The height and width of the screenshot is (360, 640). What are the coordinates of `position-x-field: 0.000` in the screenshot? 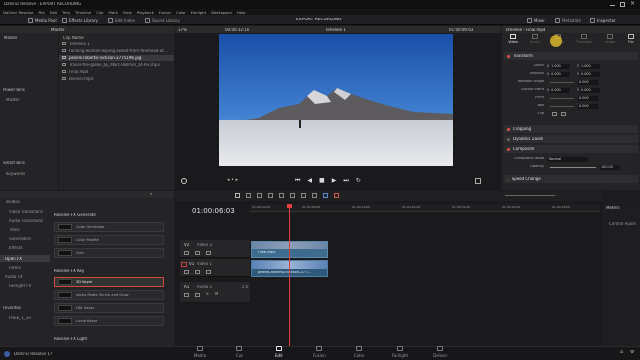 It's located at (560, 74).